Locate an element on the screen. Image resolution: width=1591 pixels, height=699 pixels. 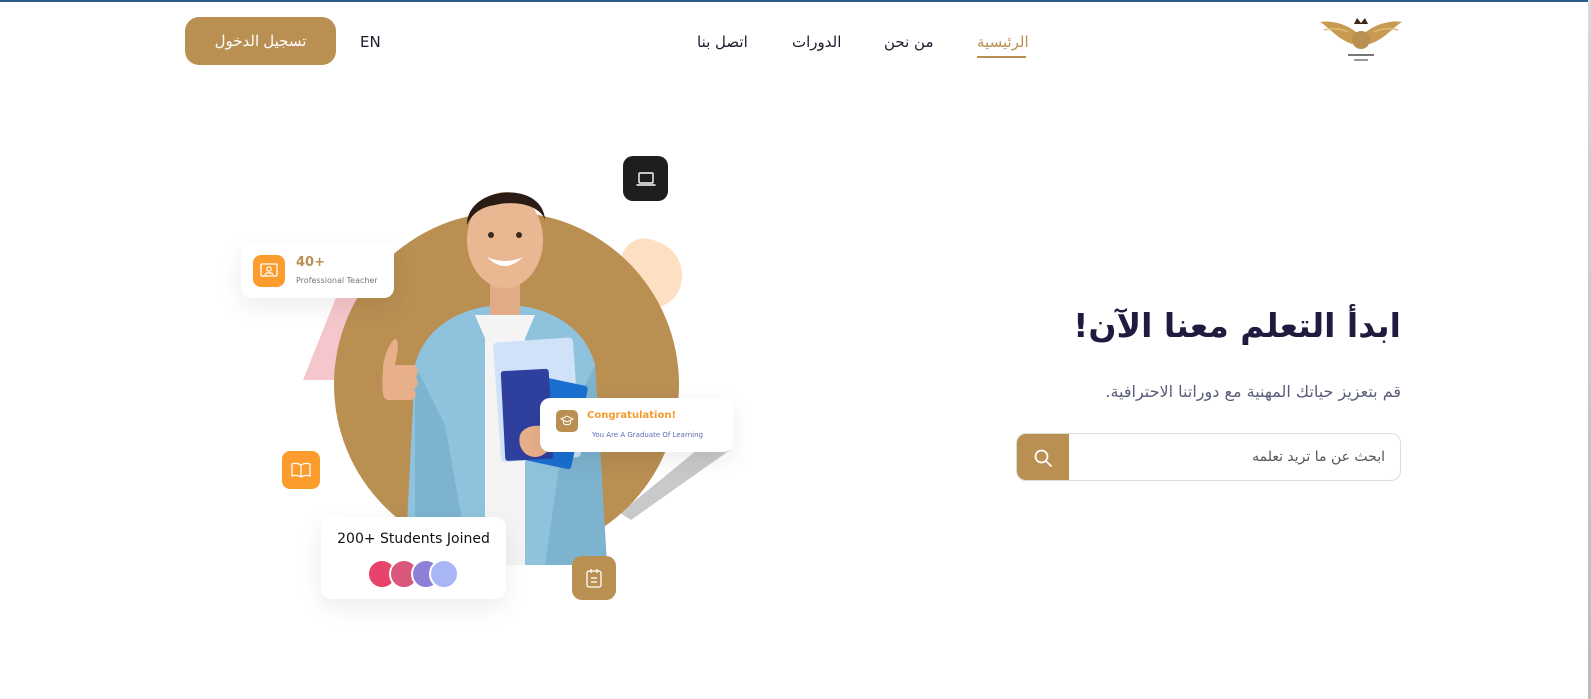
note-tile is located at coordinates (594, 578).